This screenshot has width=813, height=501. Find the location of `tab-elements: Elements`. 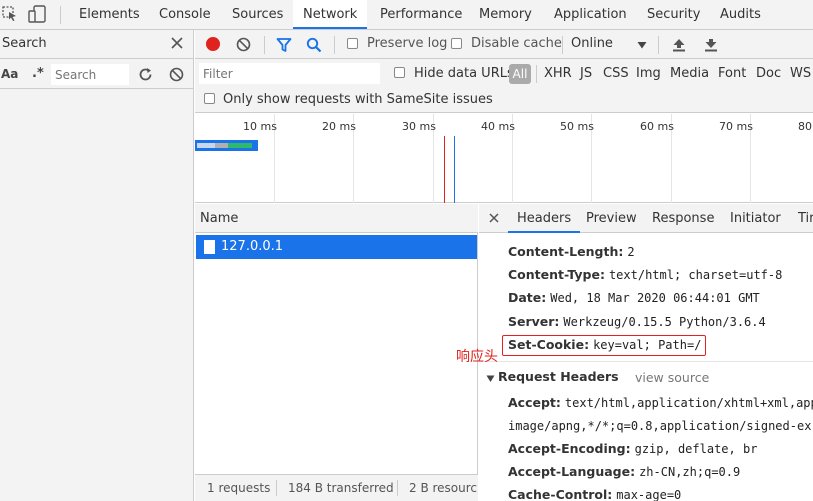

tab-elements: Elements is located at coordinates (109, 14).